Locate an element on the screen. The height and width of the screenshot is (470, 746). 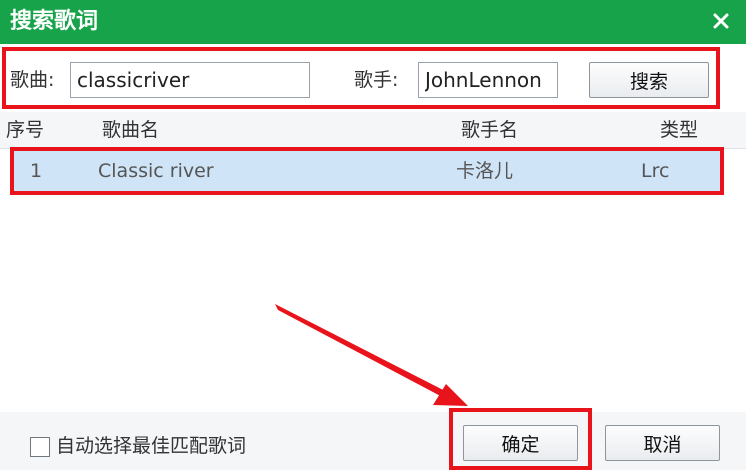
song-input is located at coordinates (190, 80).